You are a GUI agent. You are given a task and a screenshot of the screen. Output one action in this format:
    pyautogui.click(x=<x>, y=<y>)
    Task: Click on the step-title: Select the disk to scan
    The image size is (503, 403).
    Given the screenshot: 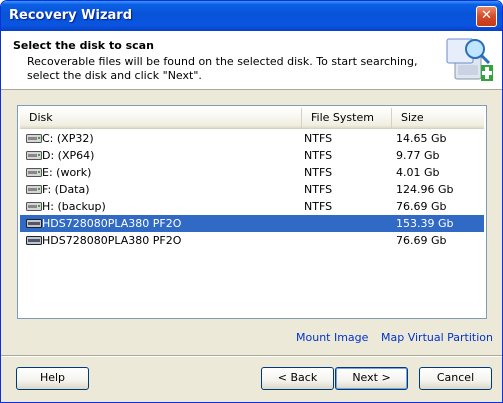 What is the action you would take?
    pyautogui.click(x=83, y=45)
    